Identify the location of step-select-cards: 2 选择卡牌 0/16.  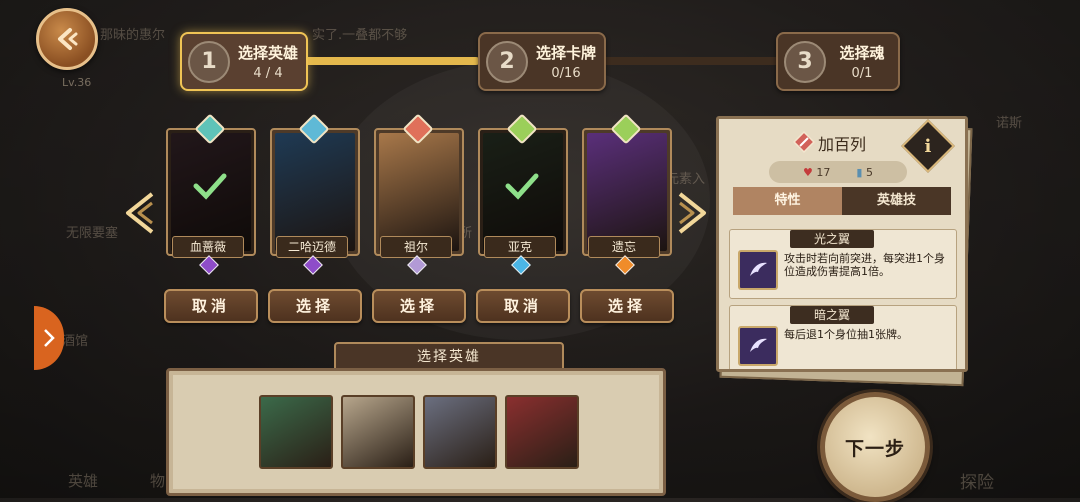
(542, 61).